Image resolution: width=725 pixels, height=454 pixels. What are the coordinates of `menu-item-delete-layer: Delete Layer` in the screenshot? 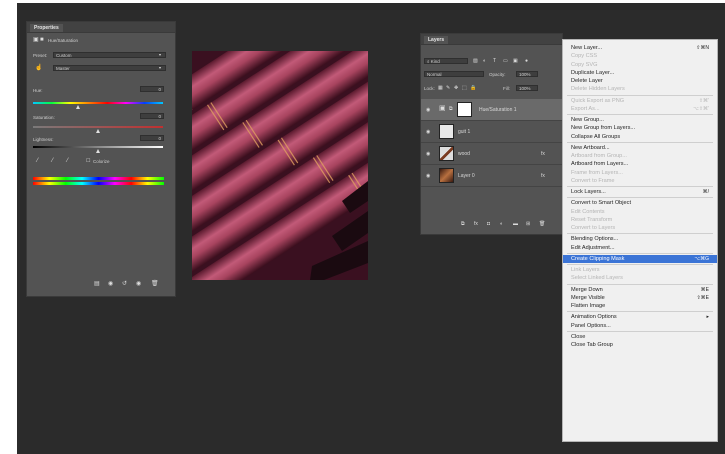 It's located at (640, 81).